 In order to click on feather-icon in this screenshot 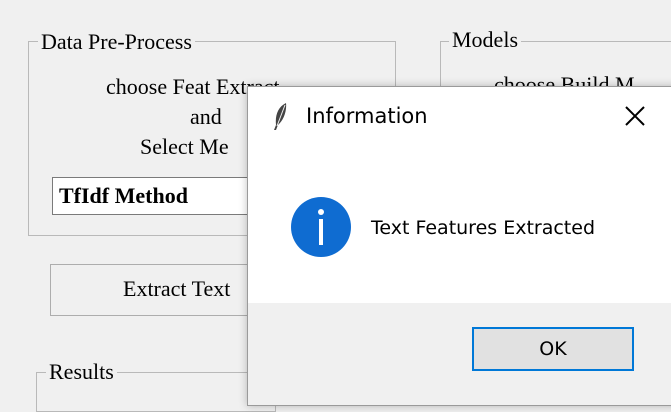, I will do `click(280, 116)`.